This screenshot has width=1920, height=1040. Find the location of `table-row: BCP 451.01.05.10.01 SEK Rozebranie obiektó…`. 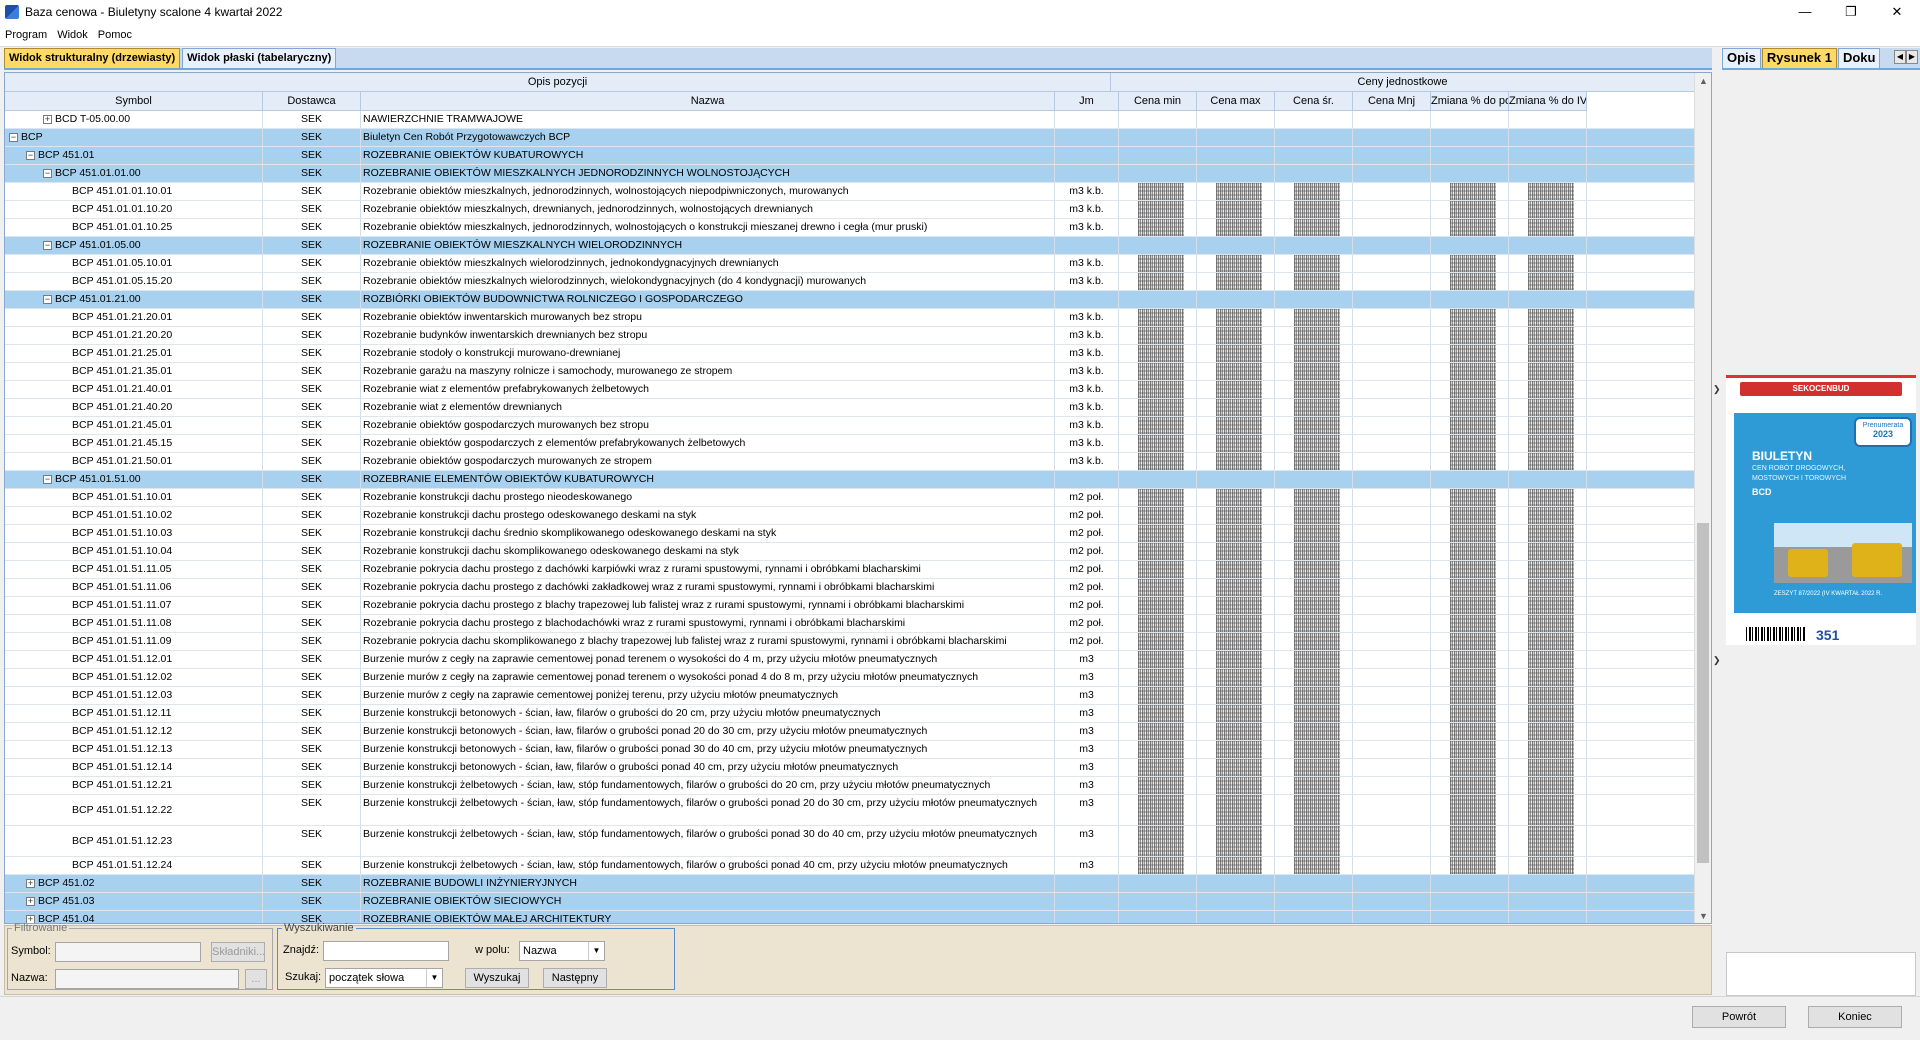

table-row: BCP 451.01.05.10.01 SEK Rozebranie obiektó… is located at coordinates (850, 264).